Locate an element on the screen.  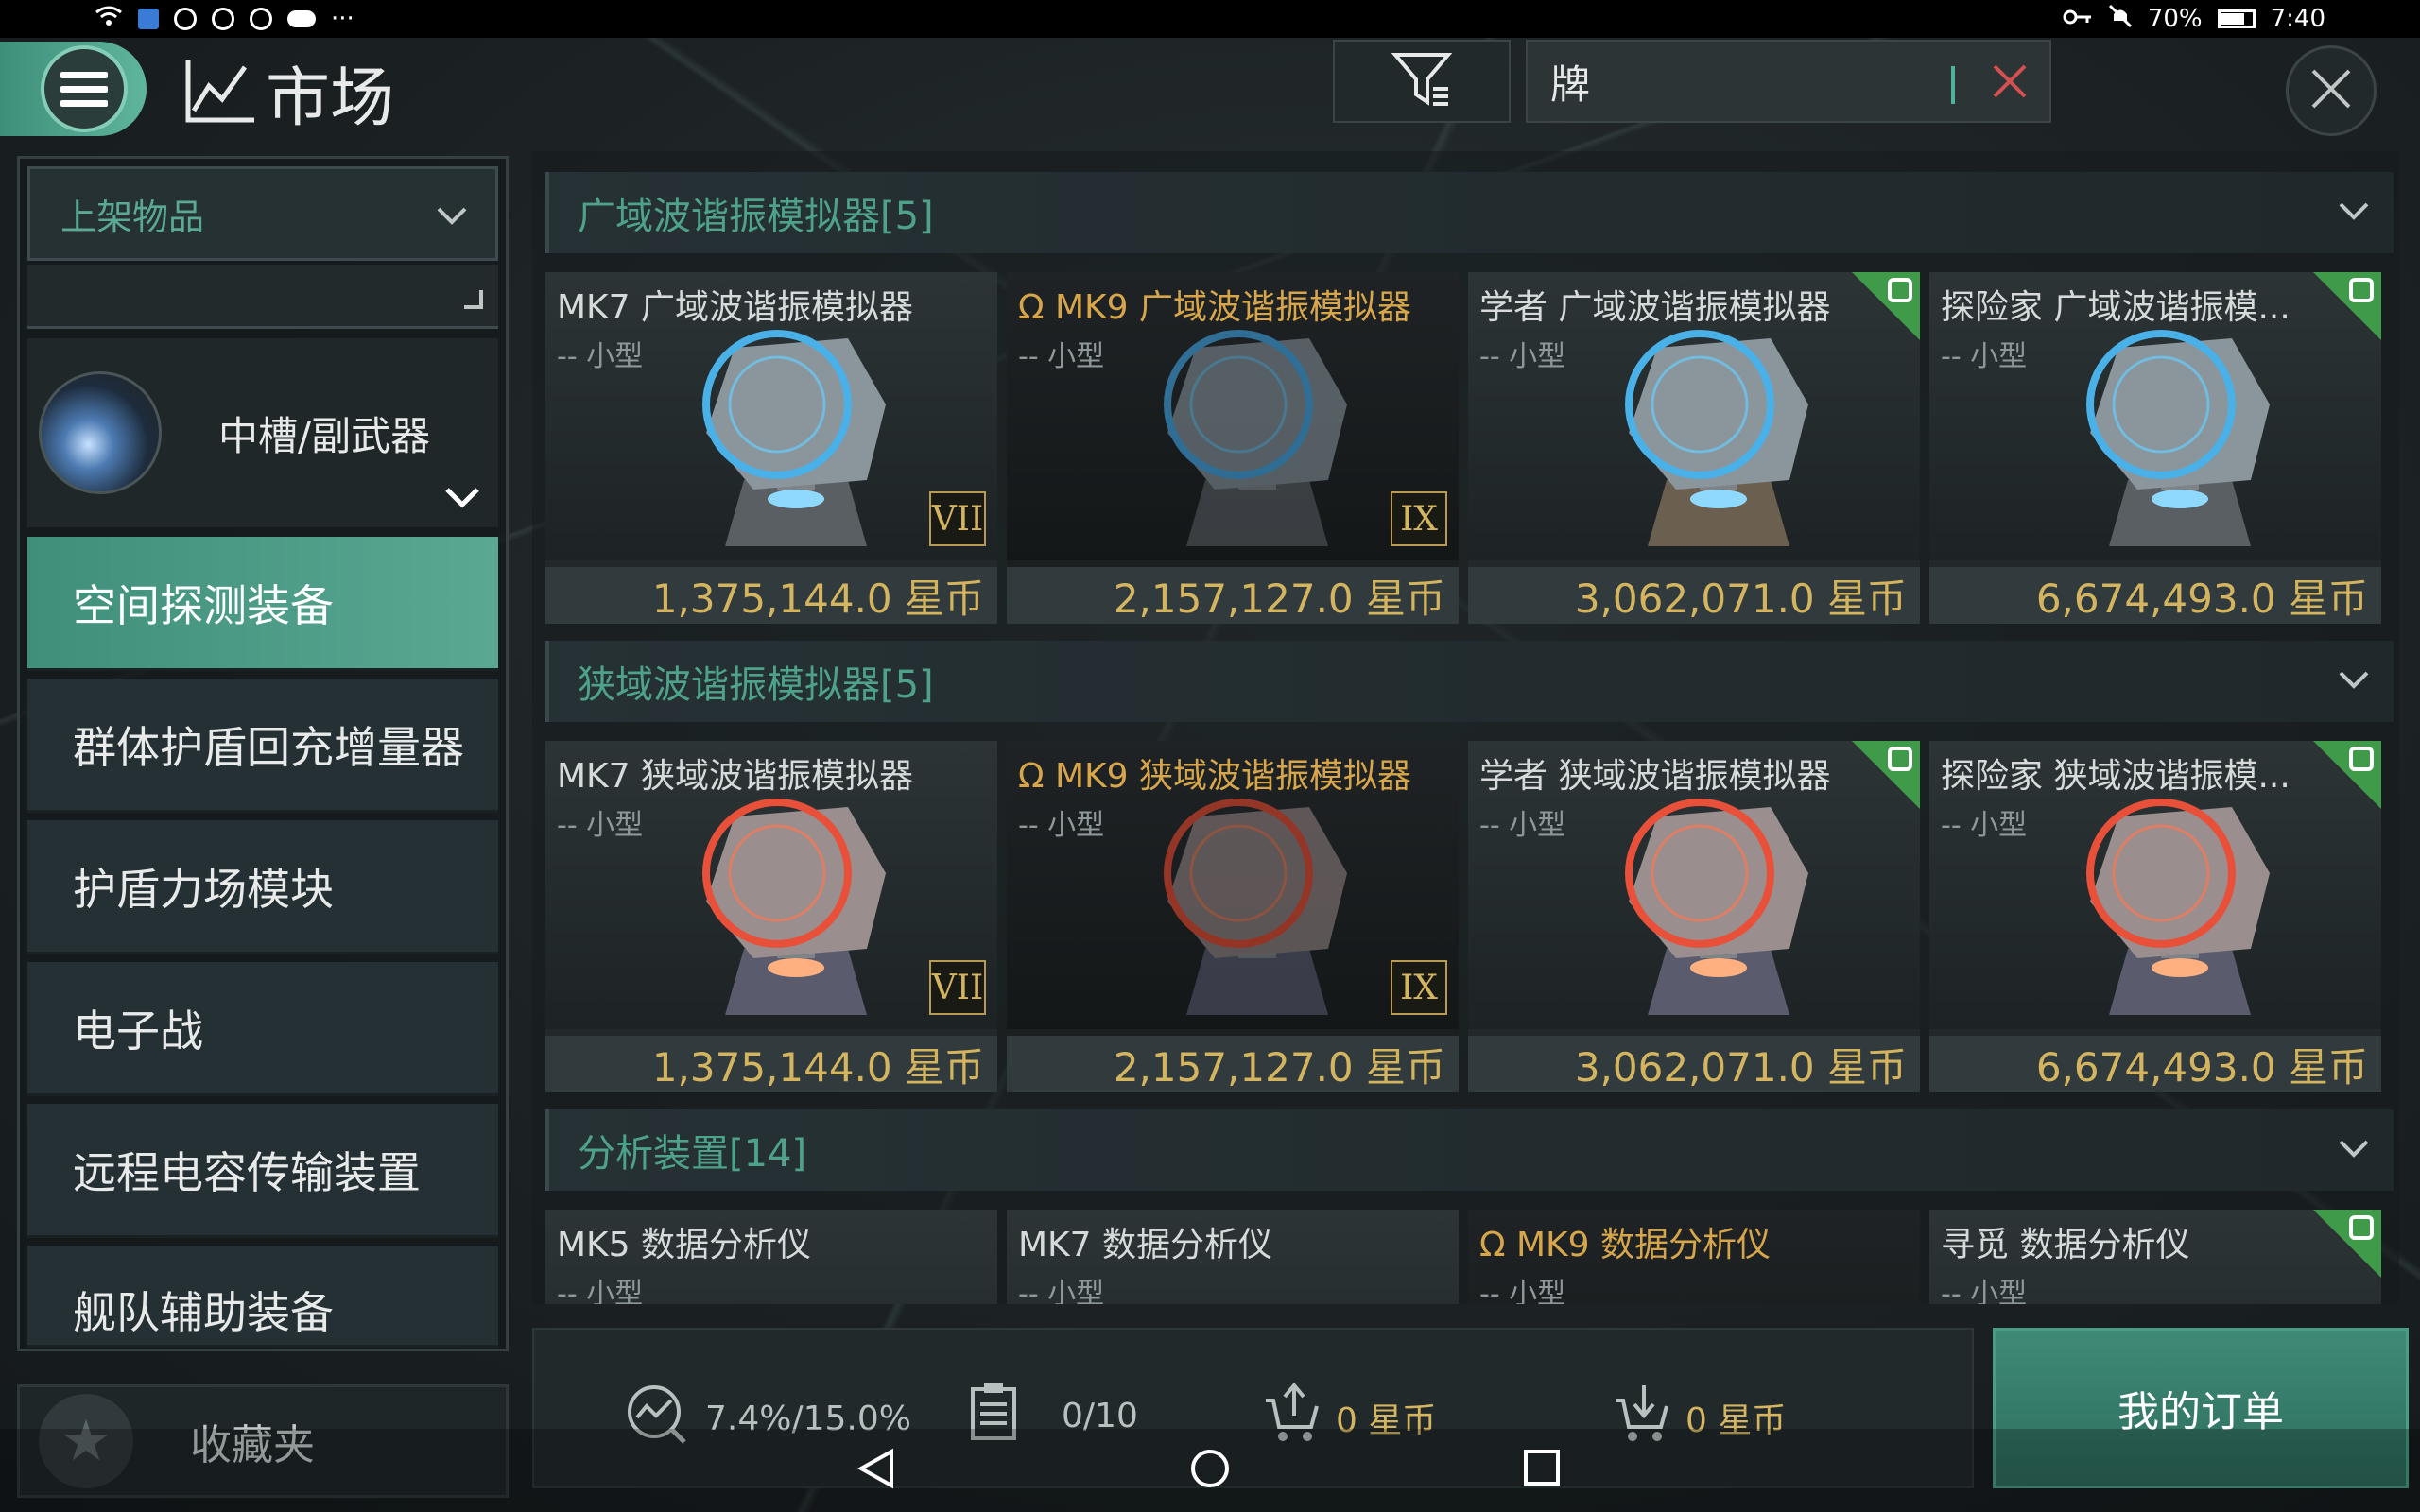
item-name: MK7 数据分析仪 is located at coordinates (1146, 1245).